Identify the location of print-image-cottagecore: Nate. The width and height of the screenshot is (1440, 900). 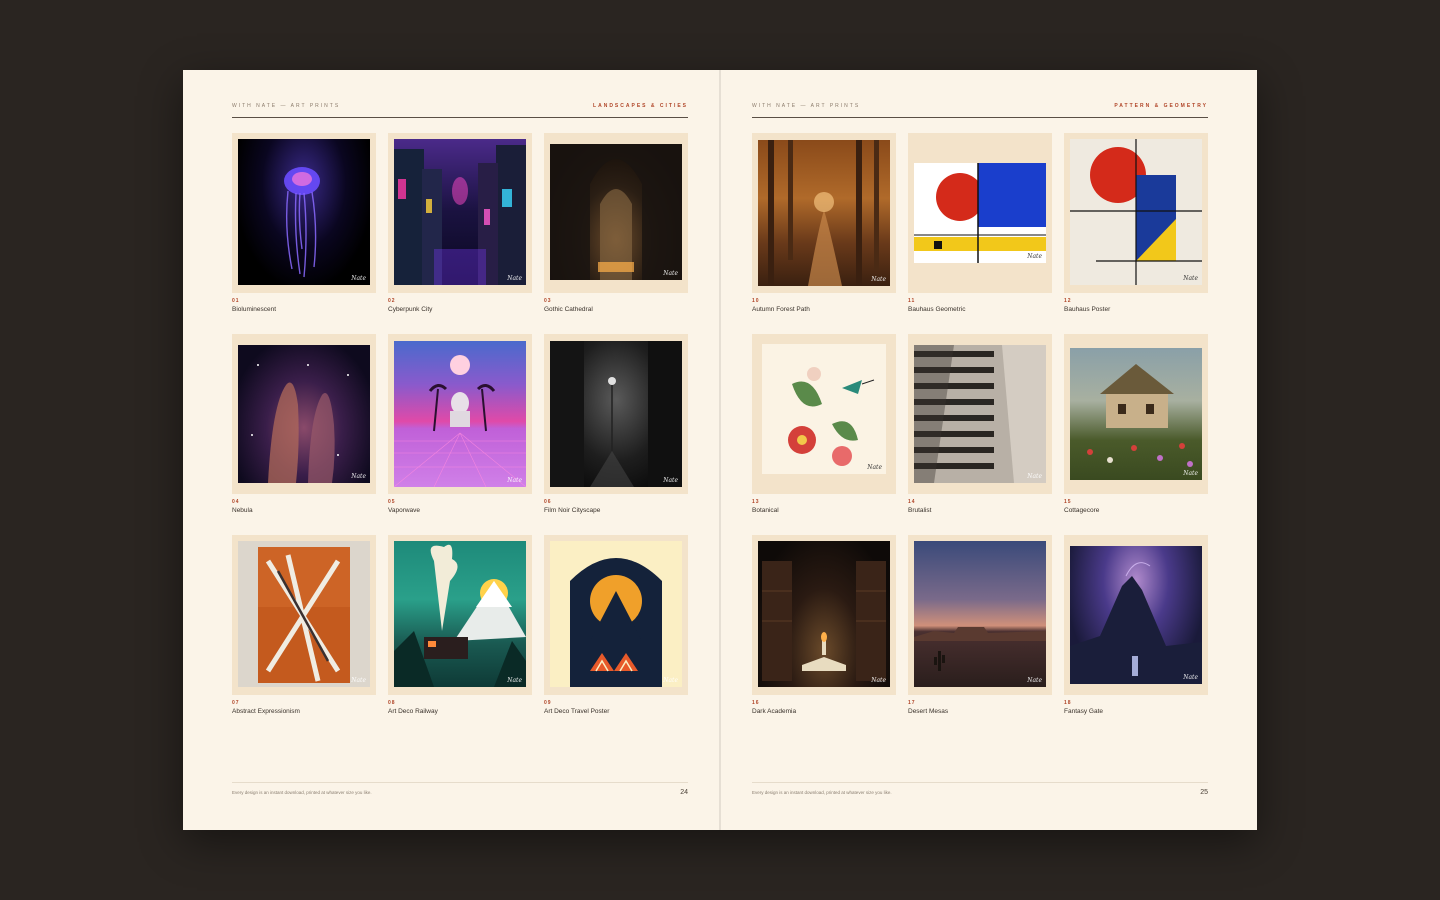
(1136, 414).